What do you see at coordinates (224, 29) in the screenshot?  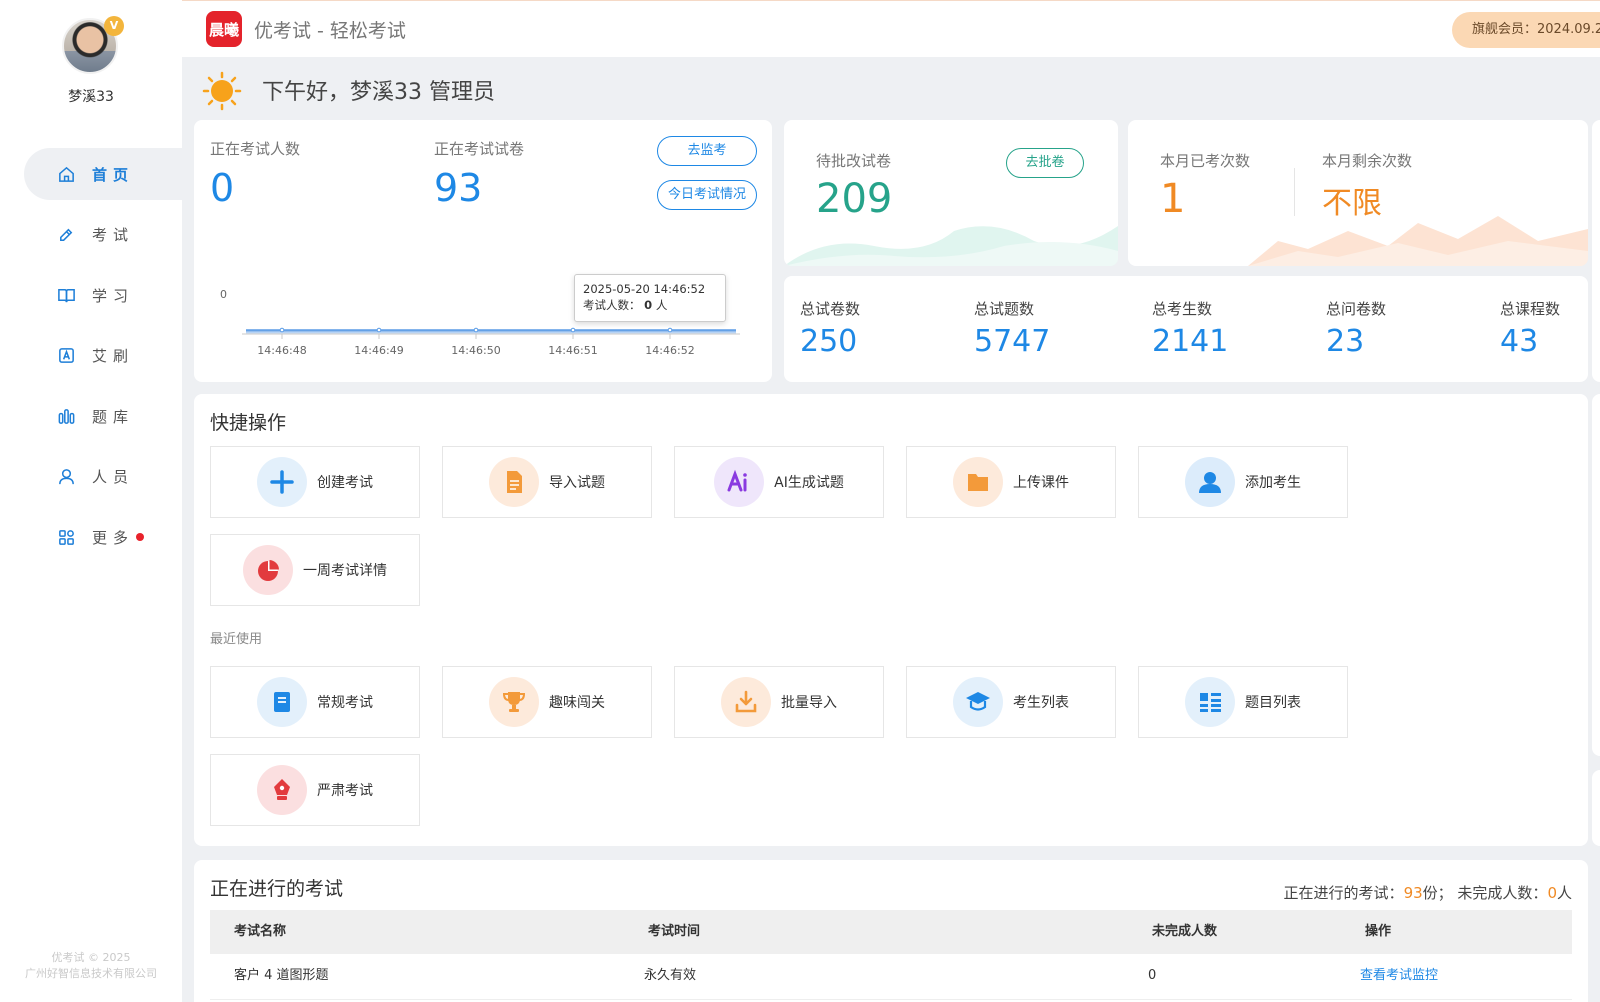 I see `app-logo: 晨曦` at bounding box center [224, 29].